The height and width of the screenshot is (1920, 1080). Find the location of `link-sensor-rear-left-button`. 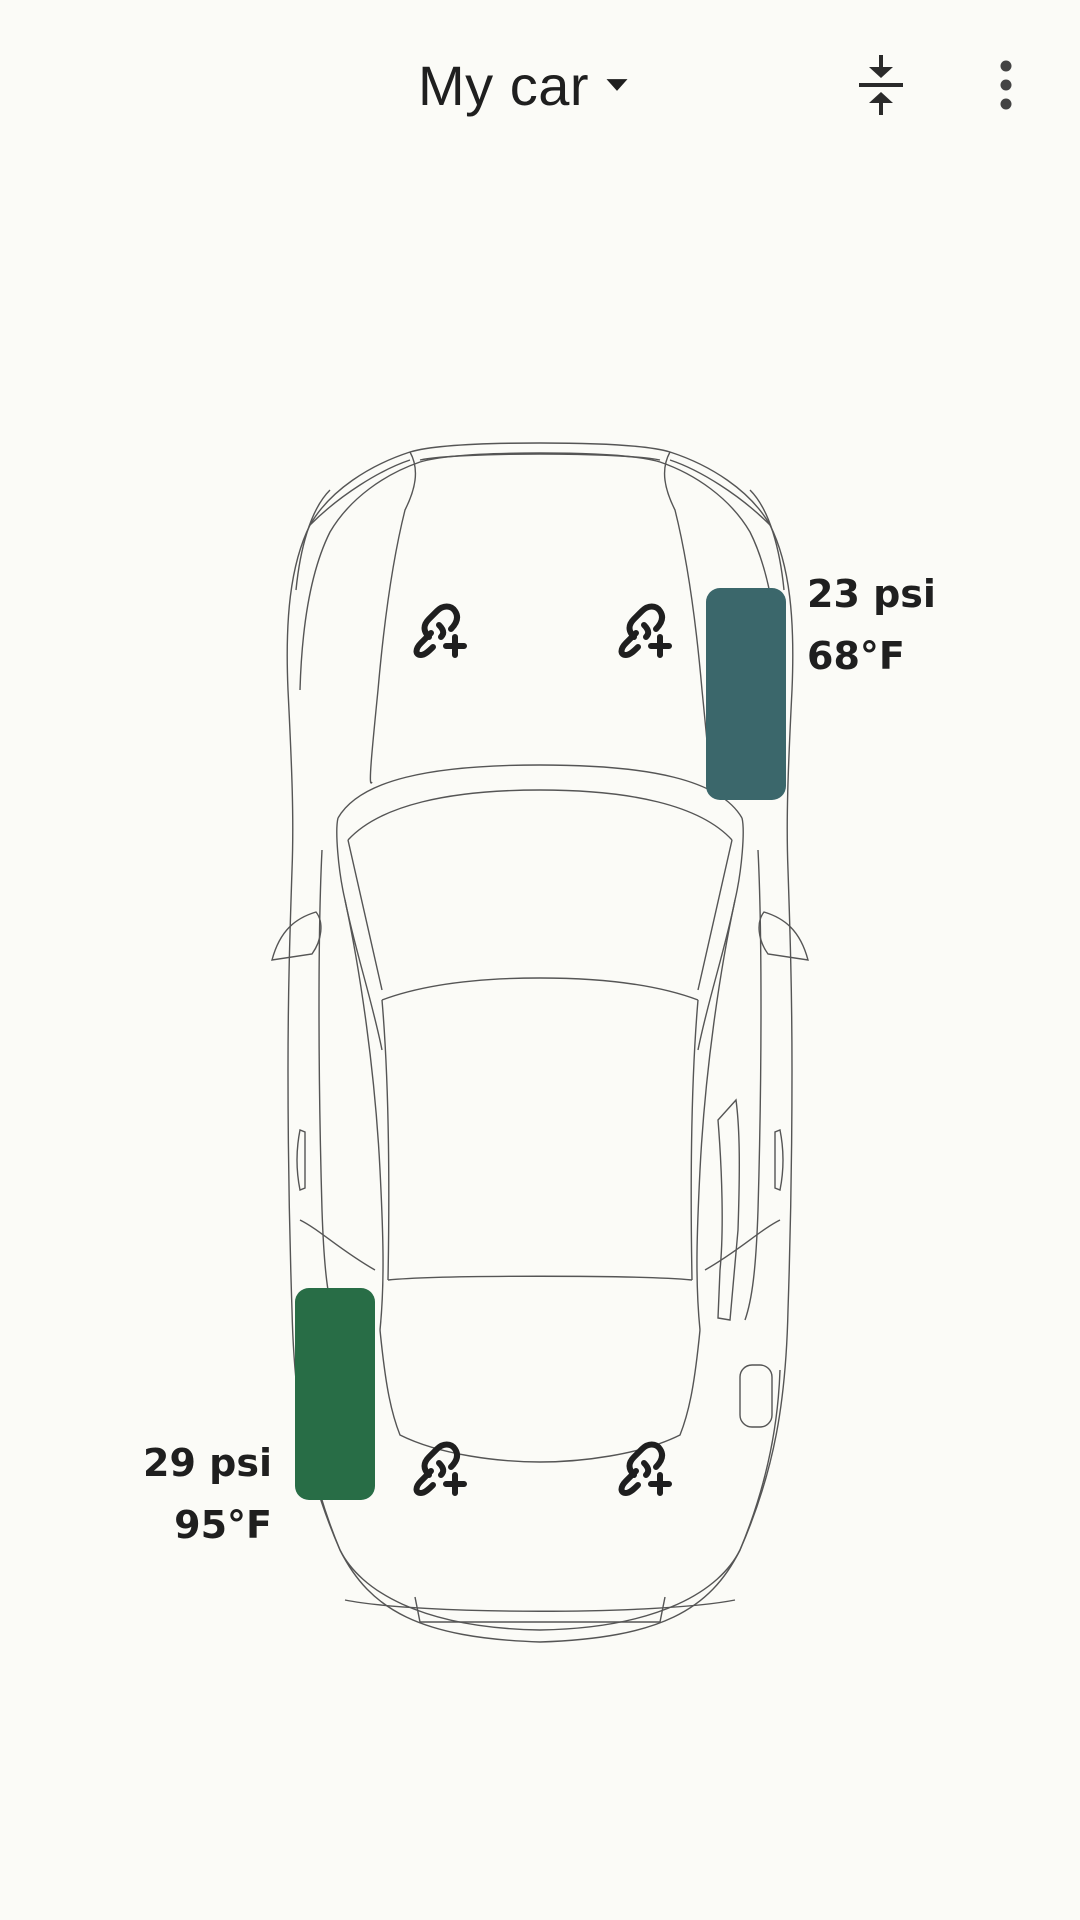

link-sensor-rear-left-button is located at coordinates (439, 1465).